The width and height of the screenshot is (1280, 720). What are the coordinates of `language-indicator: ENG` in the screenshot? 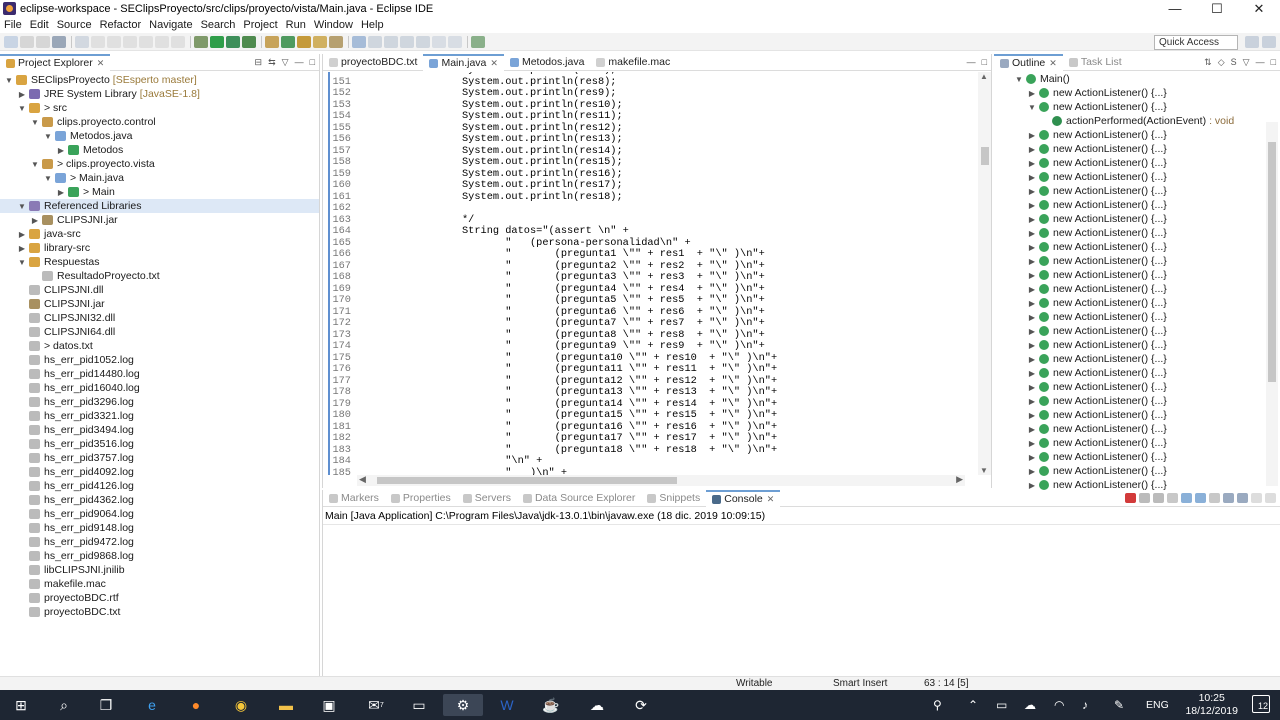 It's located at (1157, 705).